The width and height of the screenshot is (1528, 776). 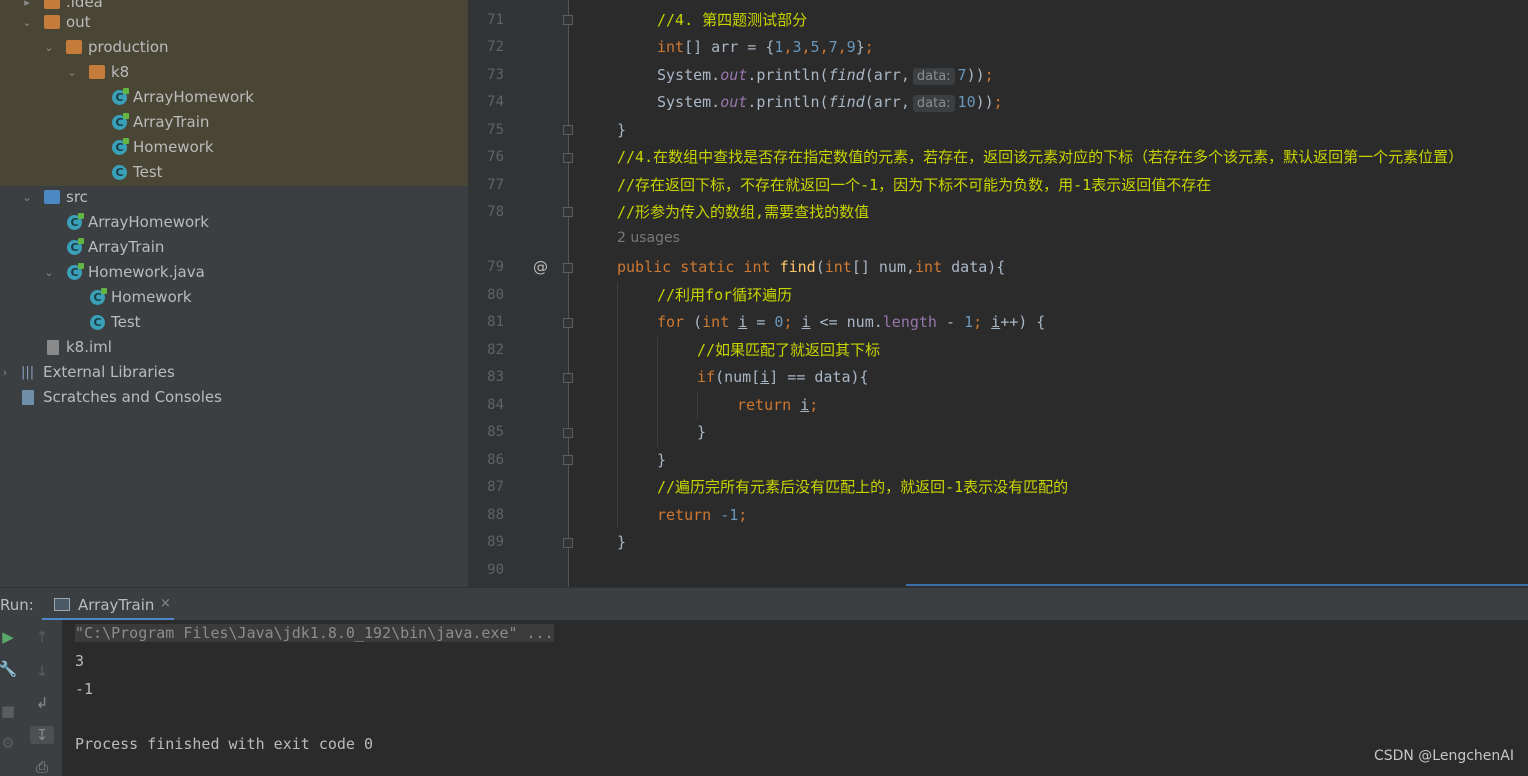 What do you see at coordinates (568, 293) in the screenshot?
I see `gutter-divider` at bounding box center [568, 293].